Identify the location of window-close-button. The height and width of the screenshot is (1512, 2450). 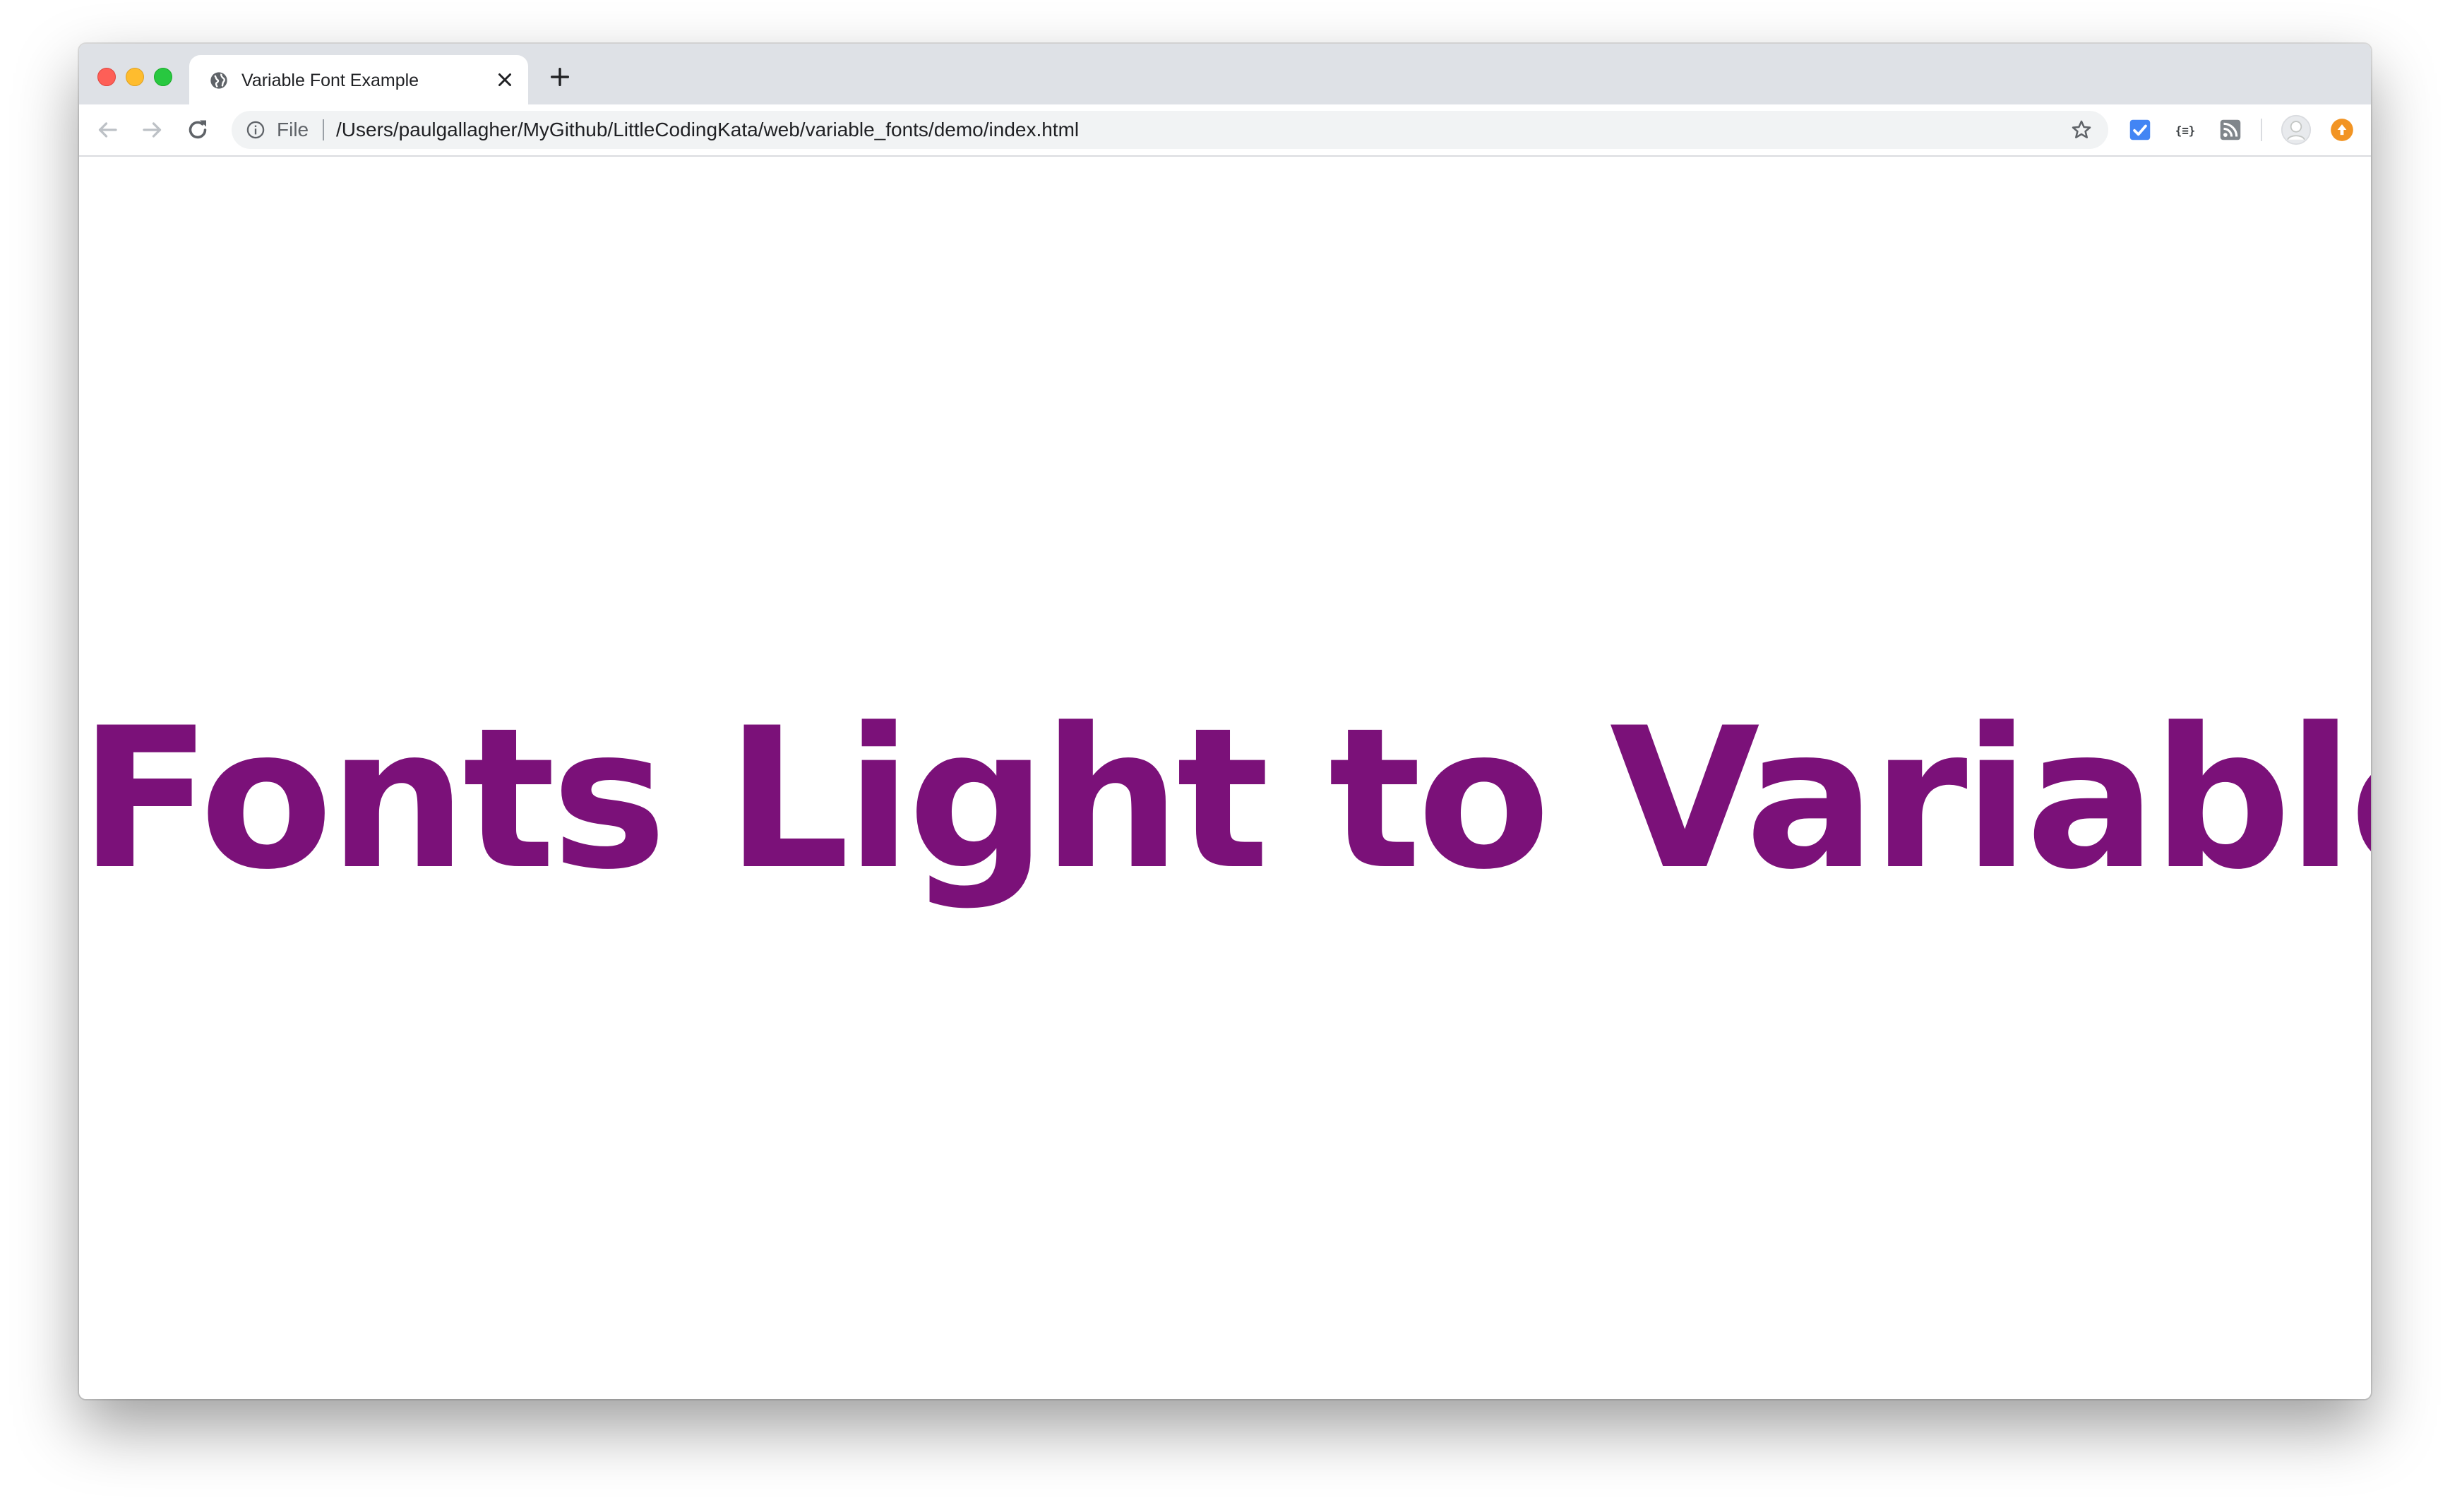
(106, 77).